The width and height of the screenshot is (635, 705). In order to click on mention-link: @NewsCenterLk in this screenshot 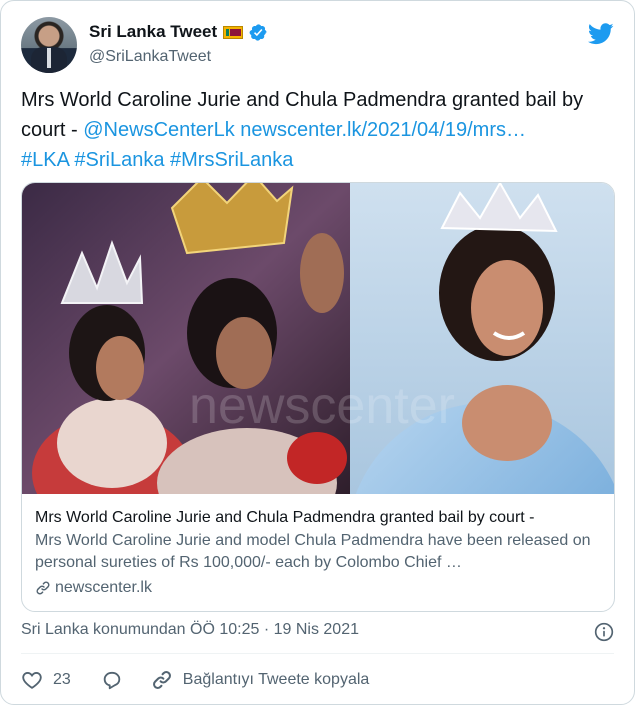, I will do `click(158, 130)`.